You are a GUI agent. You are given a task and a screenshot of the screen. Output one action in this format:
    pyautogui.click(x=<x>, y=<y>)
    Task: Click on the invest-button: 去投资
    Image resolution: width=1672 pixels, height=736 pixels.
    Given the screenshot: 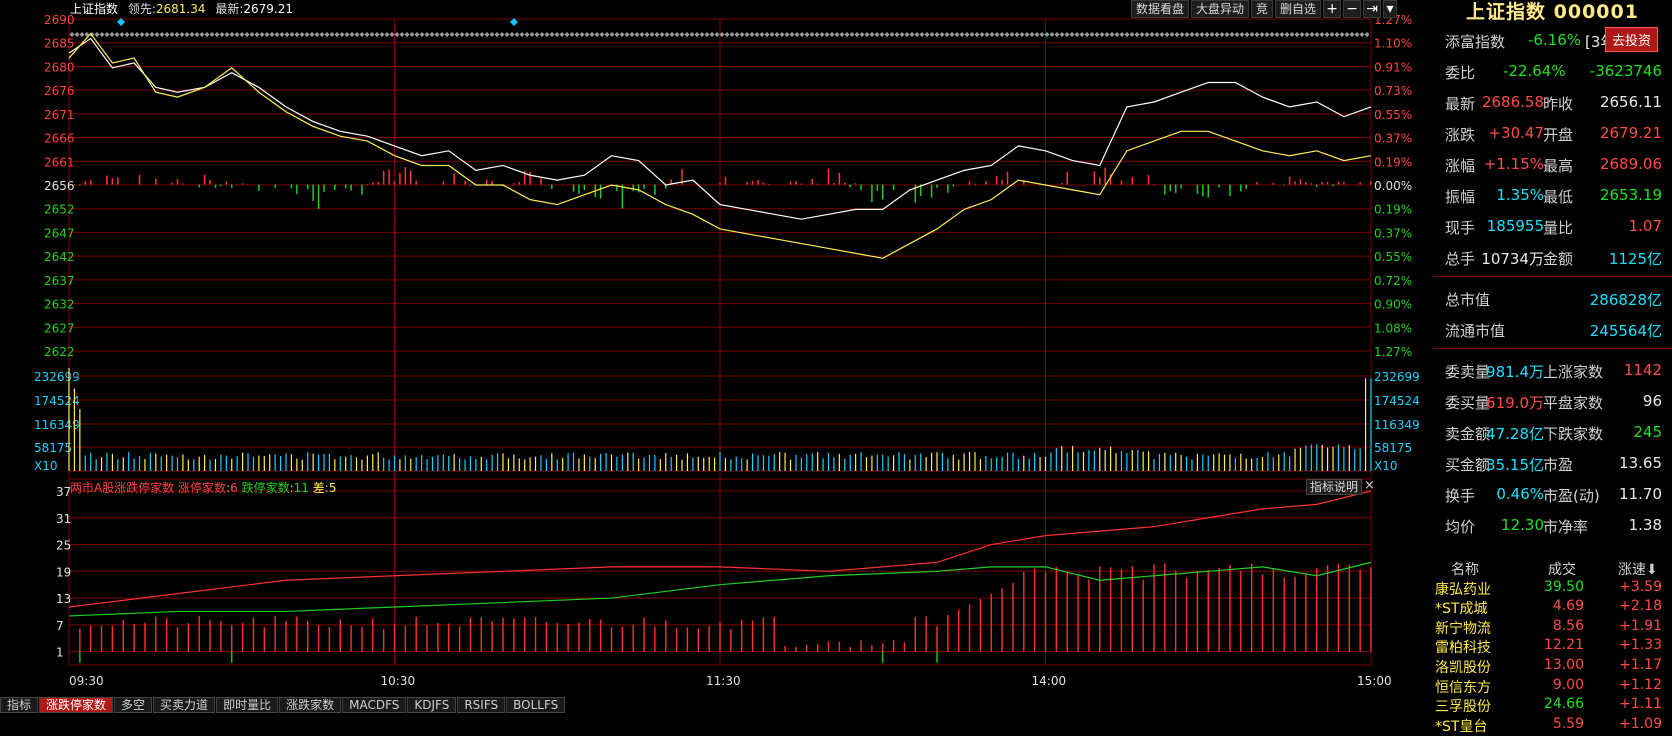 What is the action you would take?
    pyautogui.click(x=1632, y=39)
    